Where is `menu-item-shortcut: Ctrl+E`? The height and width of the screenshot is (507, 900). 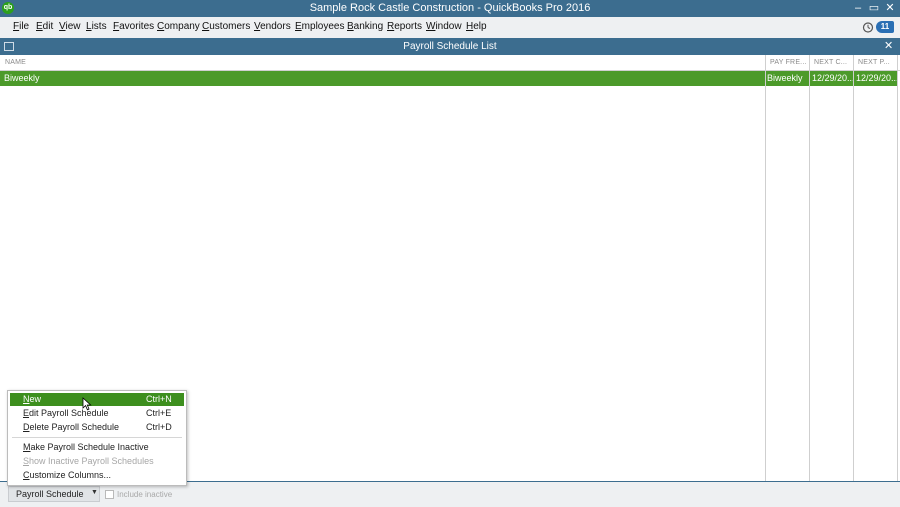 menu-item-shortcut: Ctrl+E is located at coordinates (159, 413).